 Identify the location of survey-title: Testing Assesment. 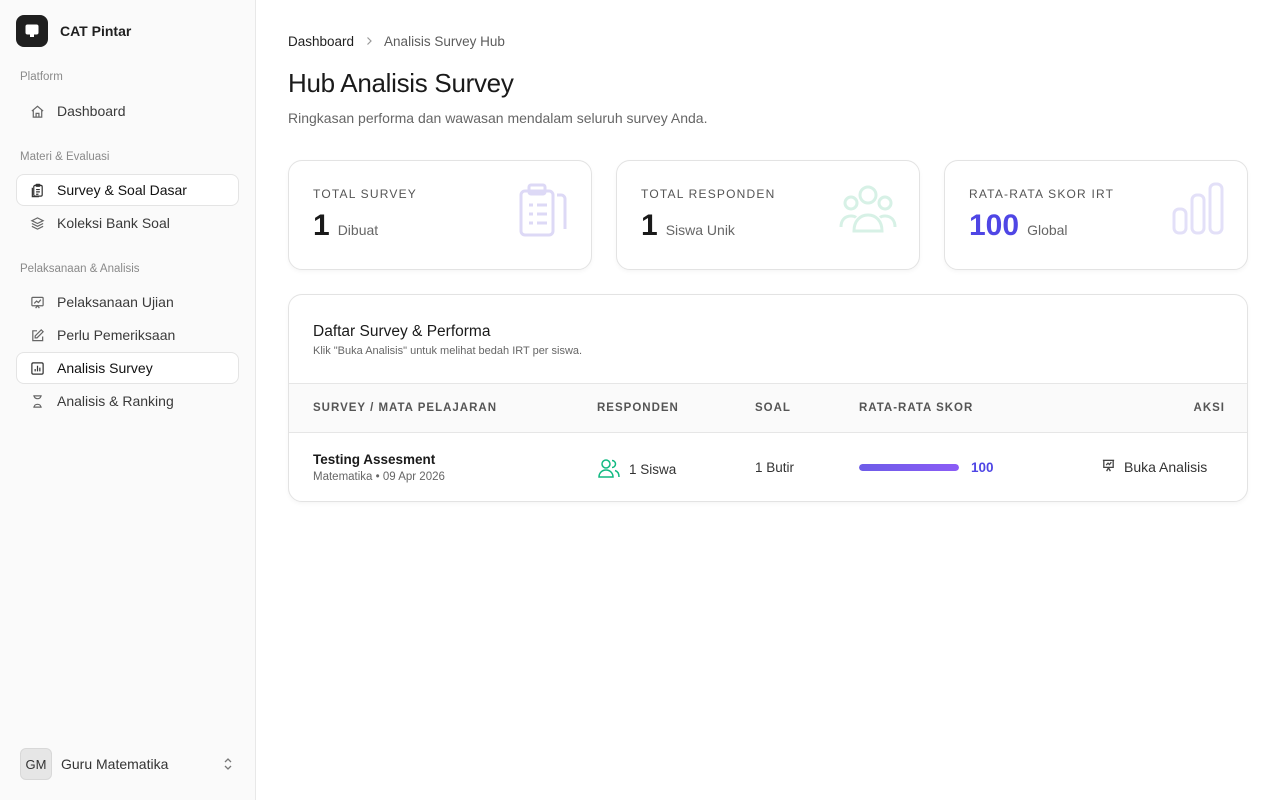
(374, 459).